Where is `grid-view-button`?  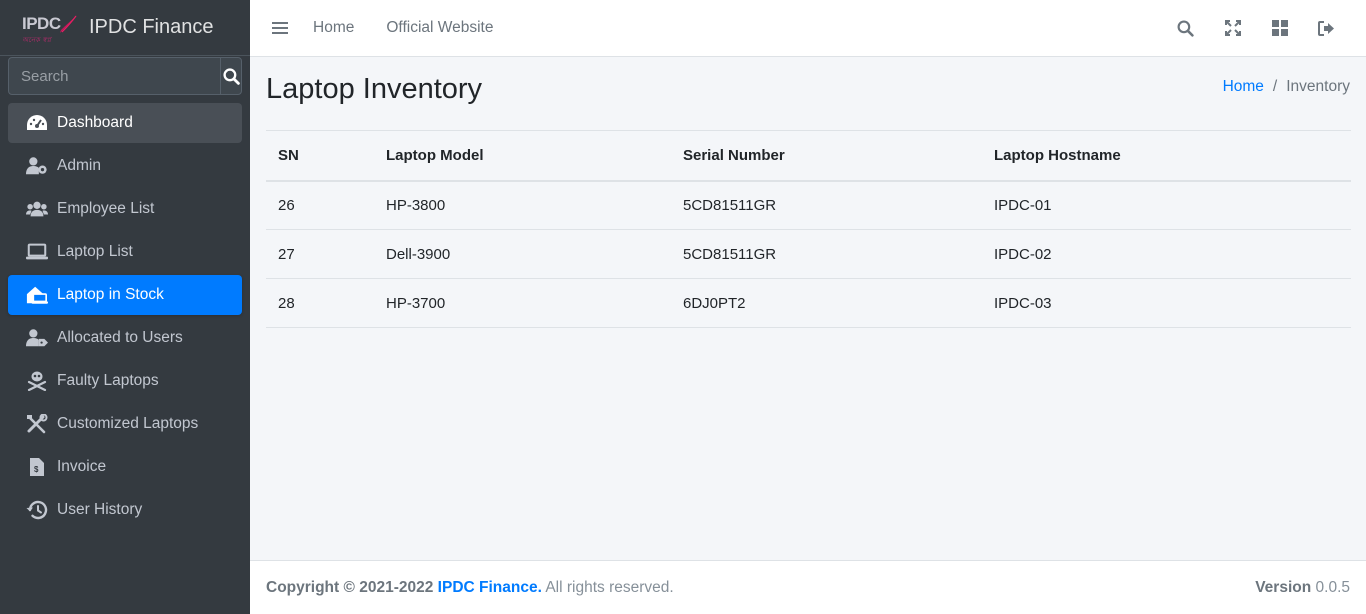 grid-view-button is located at coordinates (1279, 28).